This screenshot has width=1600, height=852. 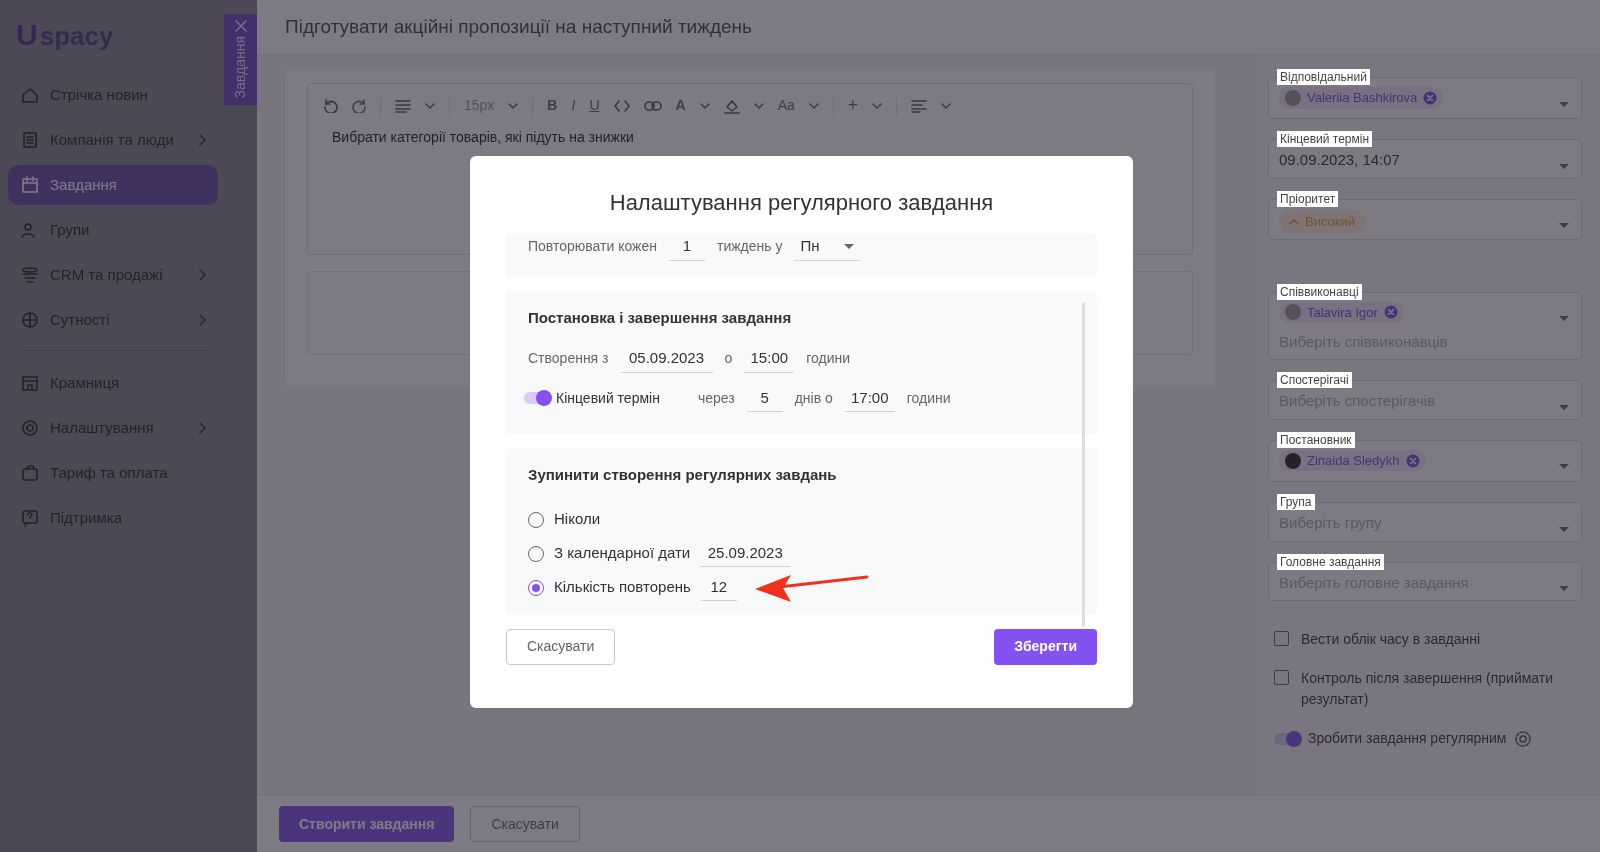 I want to click on field-label: Пріоритет, so click(x=1308, y=198).